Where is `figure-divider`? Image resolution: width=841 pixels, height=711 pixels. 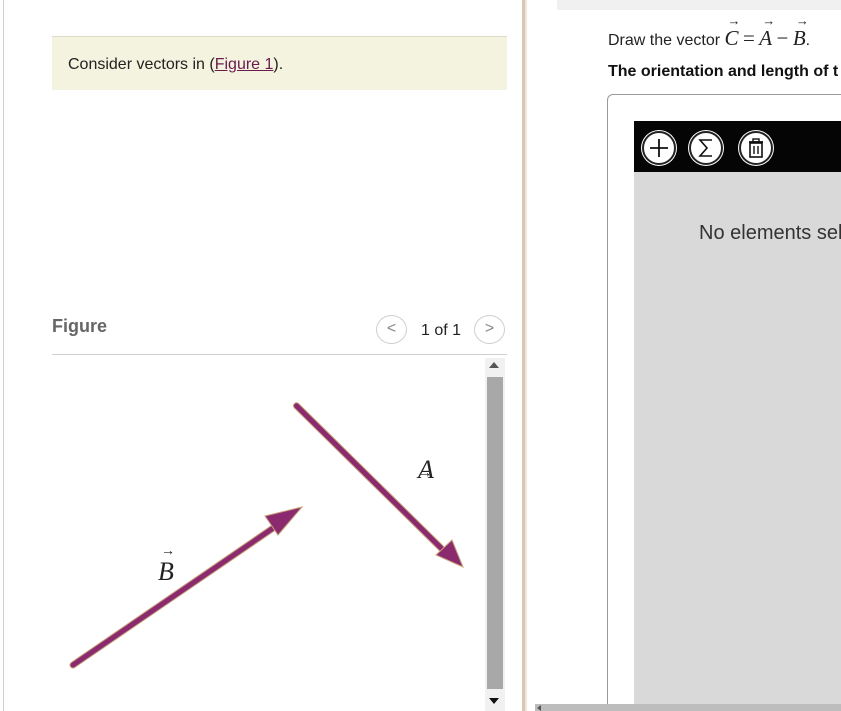 figure-divider is located at coordinates (279, 354).